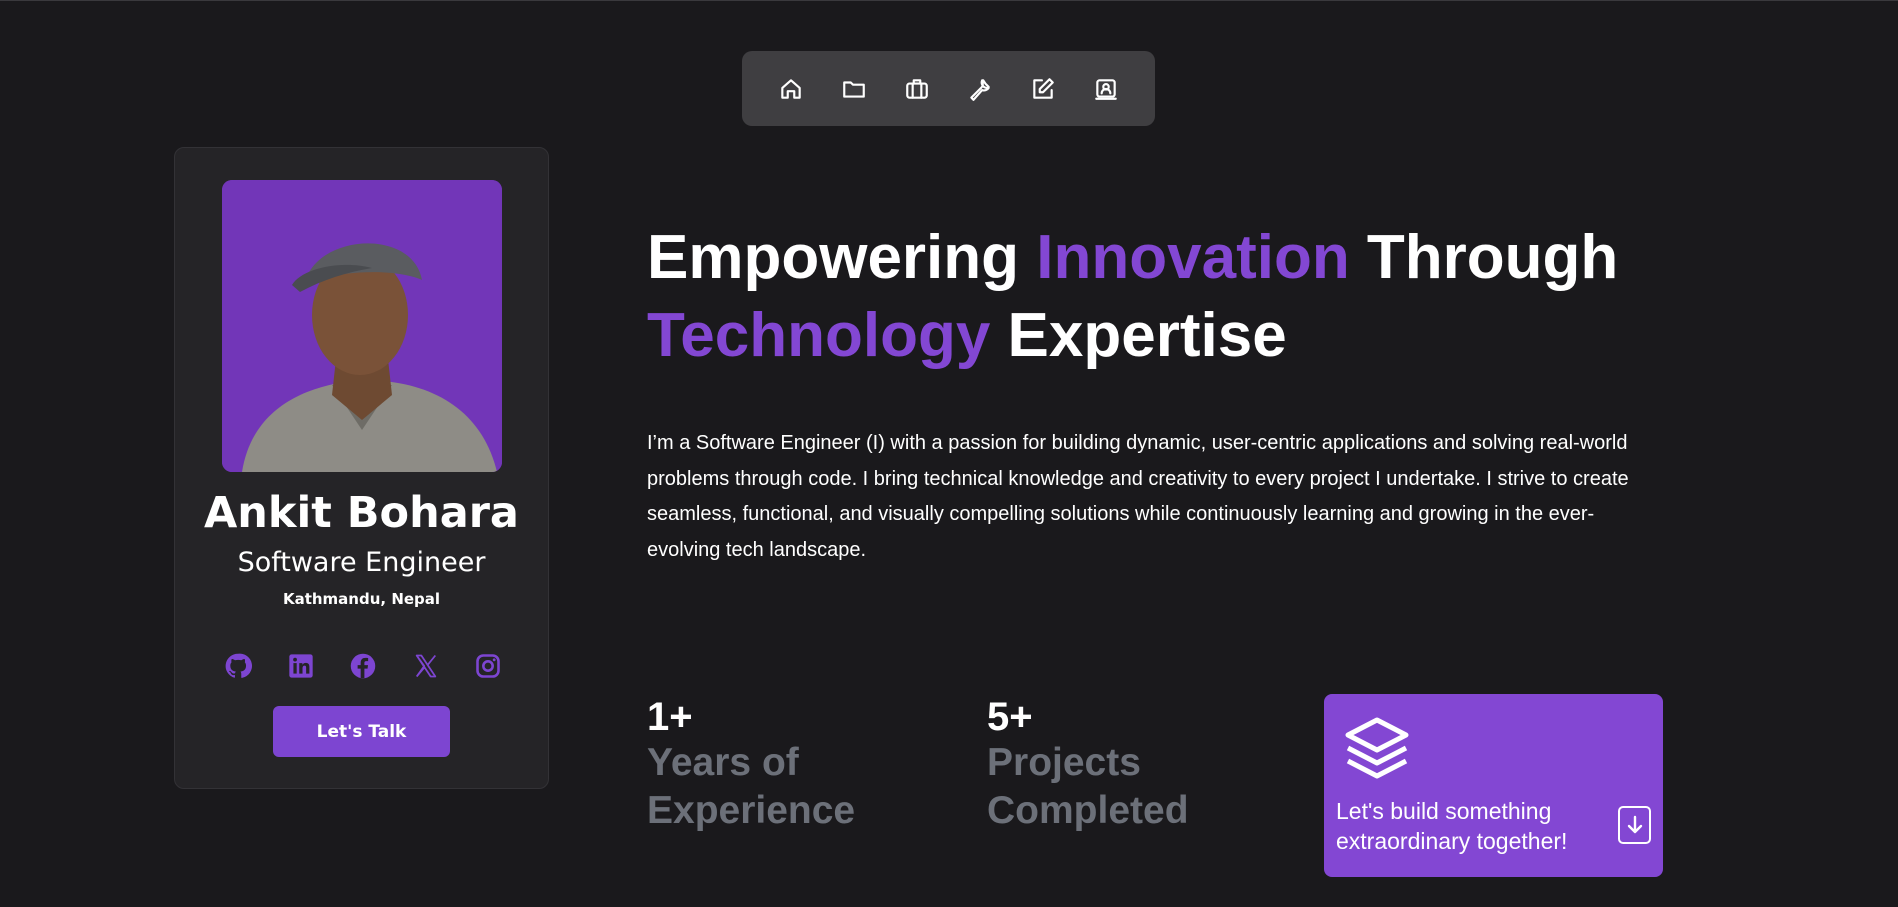  I want to click on nav-projects-button, so click(854, 89).